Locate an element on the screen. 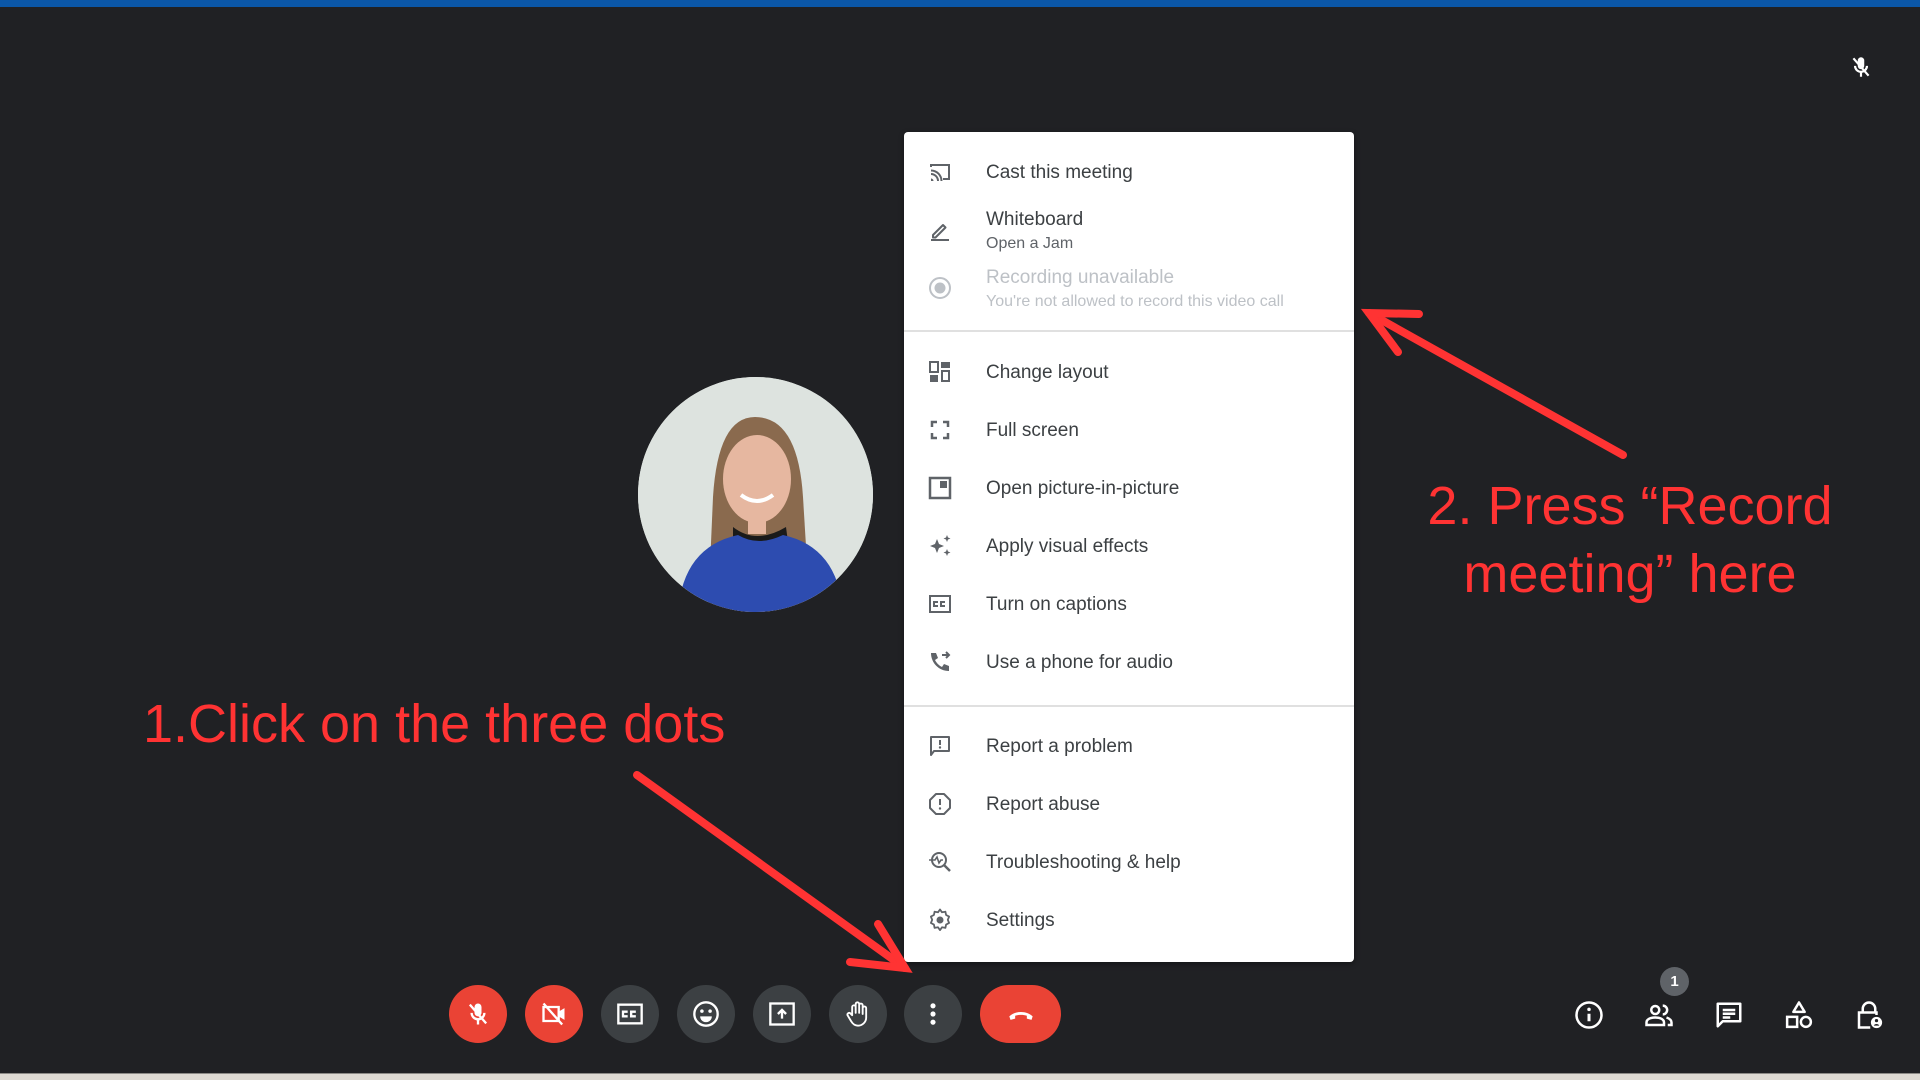 This screenshot has height=1080, width=1920. menu-item-picture-in-picture: Open picture-in-picture is located at coordinates (1129, 488).